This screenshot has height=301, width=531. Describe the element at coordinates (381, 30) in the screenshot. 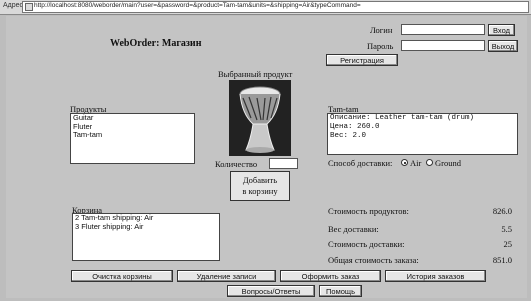

I see `login-label: Логин` at that location.